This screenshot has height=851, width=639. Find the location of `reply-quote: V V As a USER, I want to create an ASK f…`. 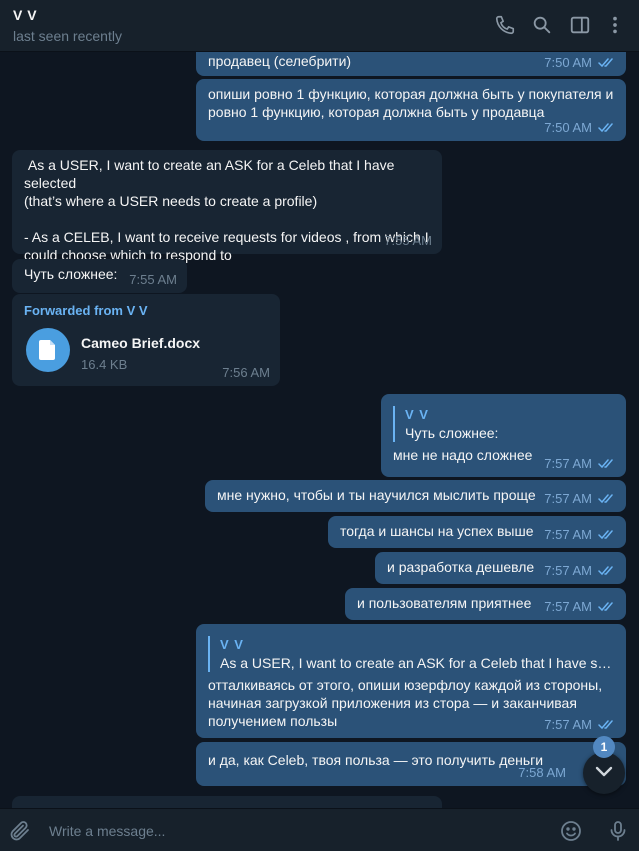

reply-quote: V V As a USER, I want to create an ASK f… is located at coordinates (412, 654).